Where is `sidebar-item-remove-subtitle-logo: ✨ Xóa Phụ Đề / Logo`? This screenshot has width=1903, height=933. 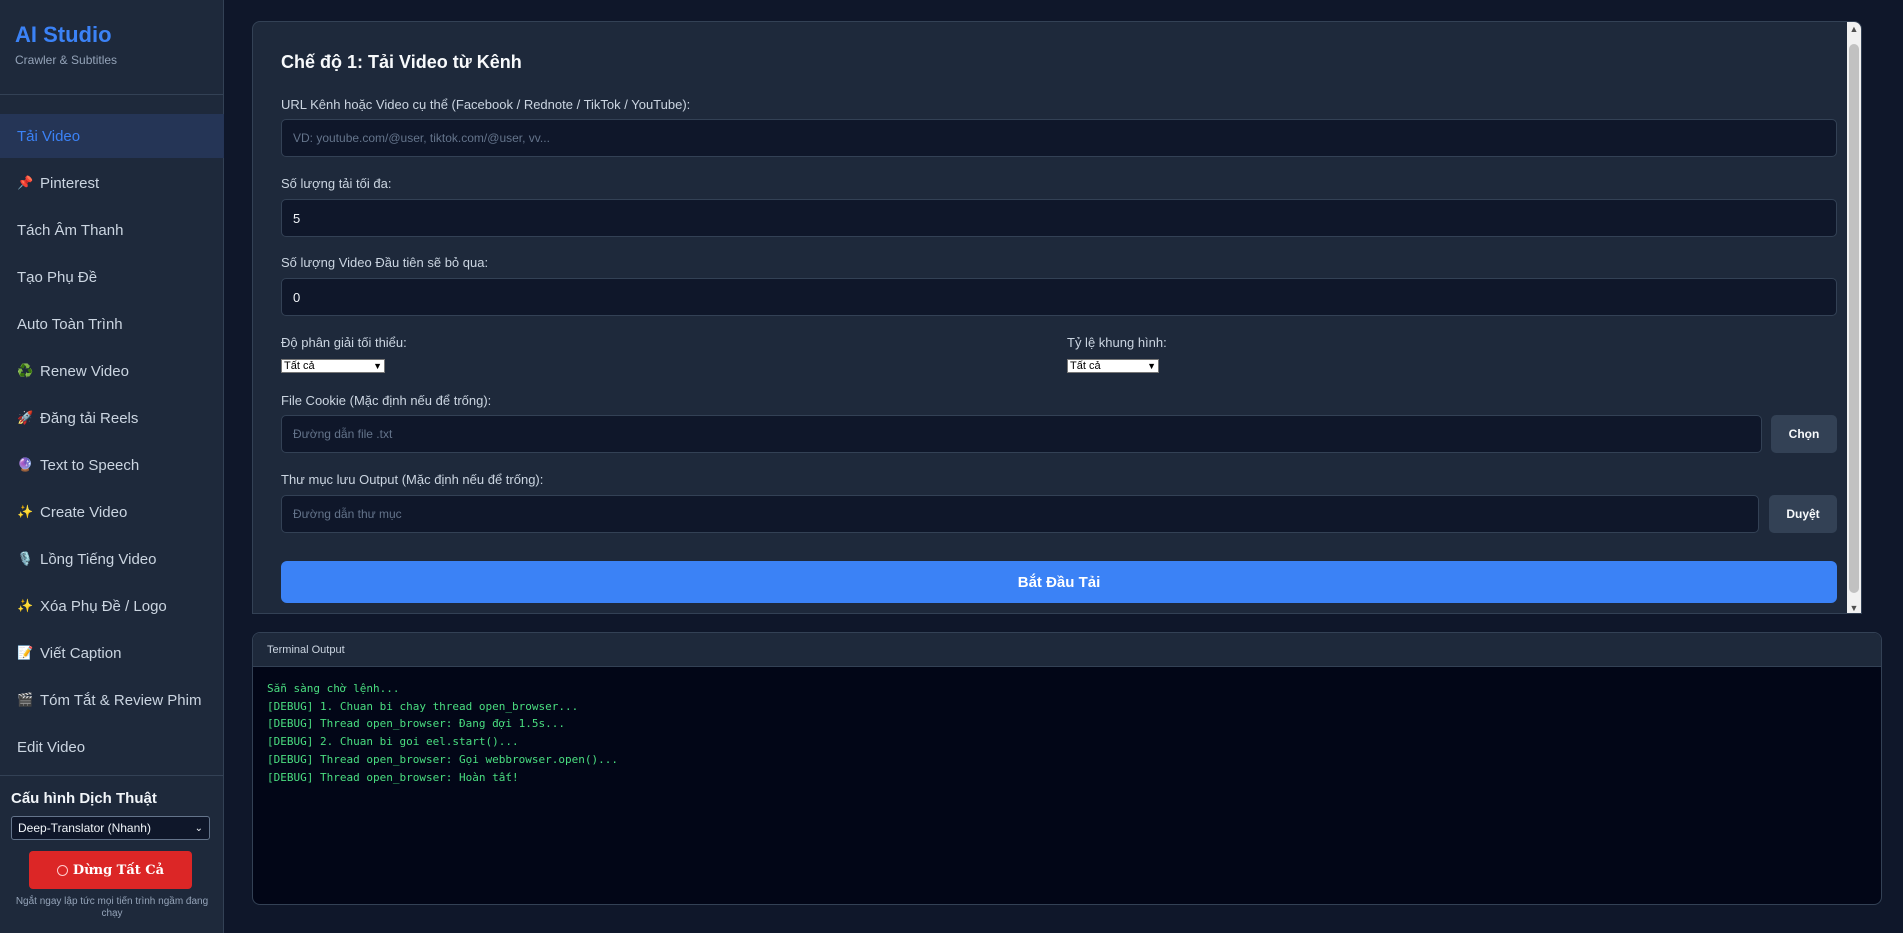
sidebar-item-remove-subtitle-logo: ✨ Xóa Phụ Đề / Logo is located at coordinates (112, 606).